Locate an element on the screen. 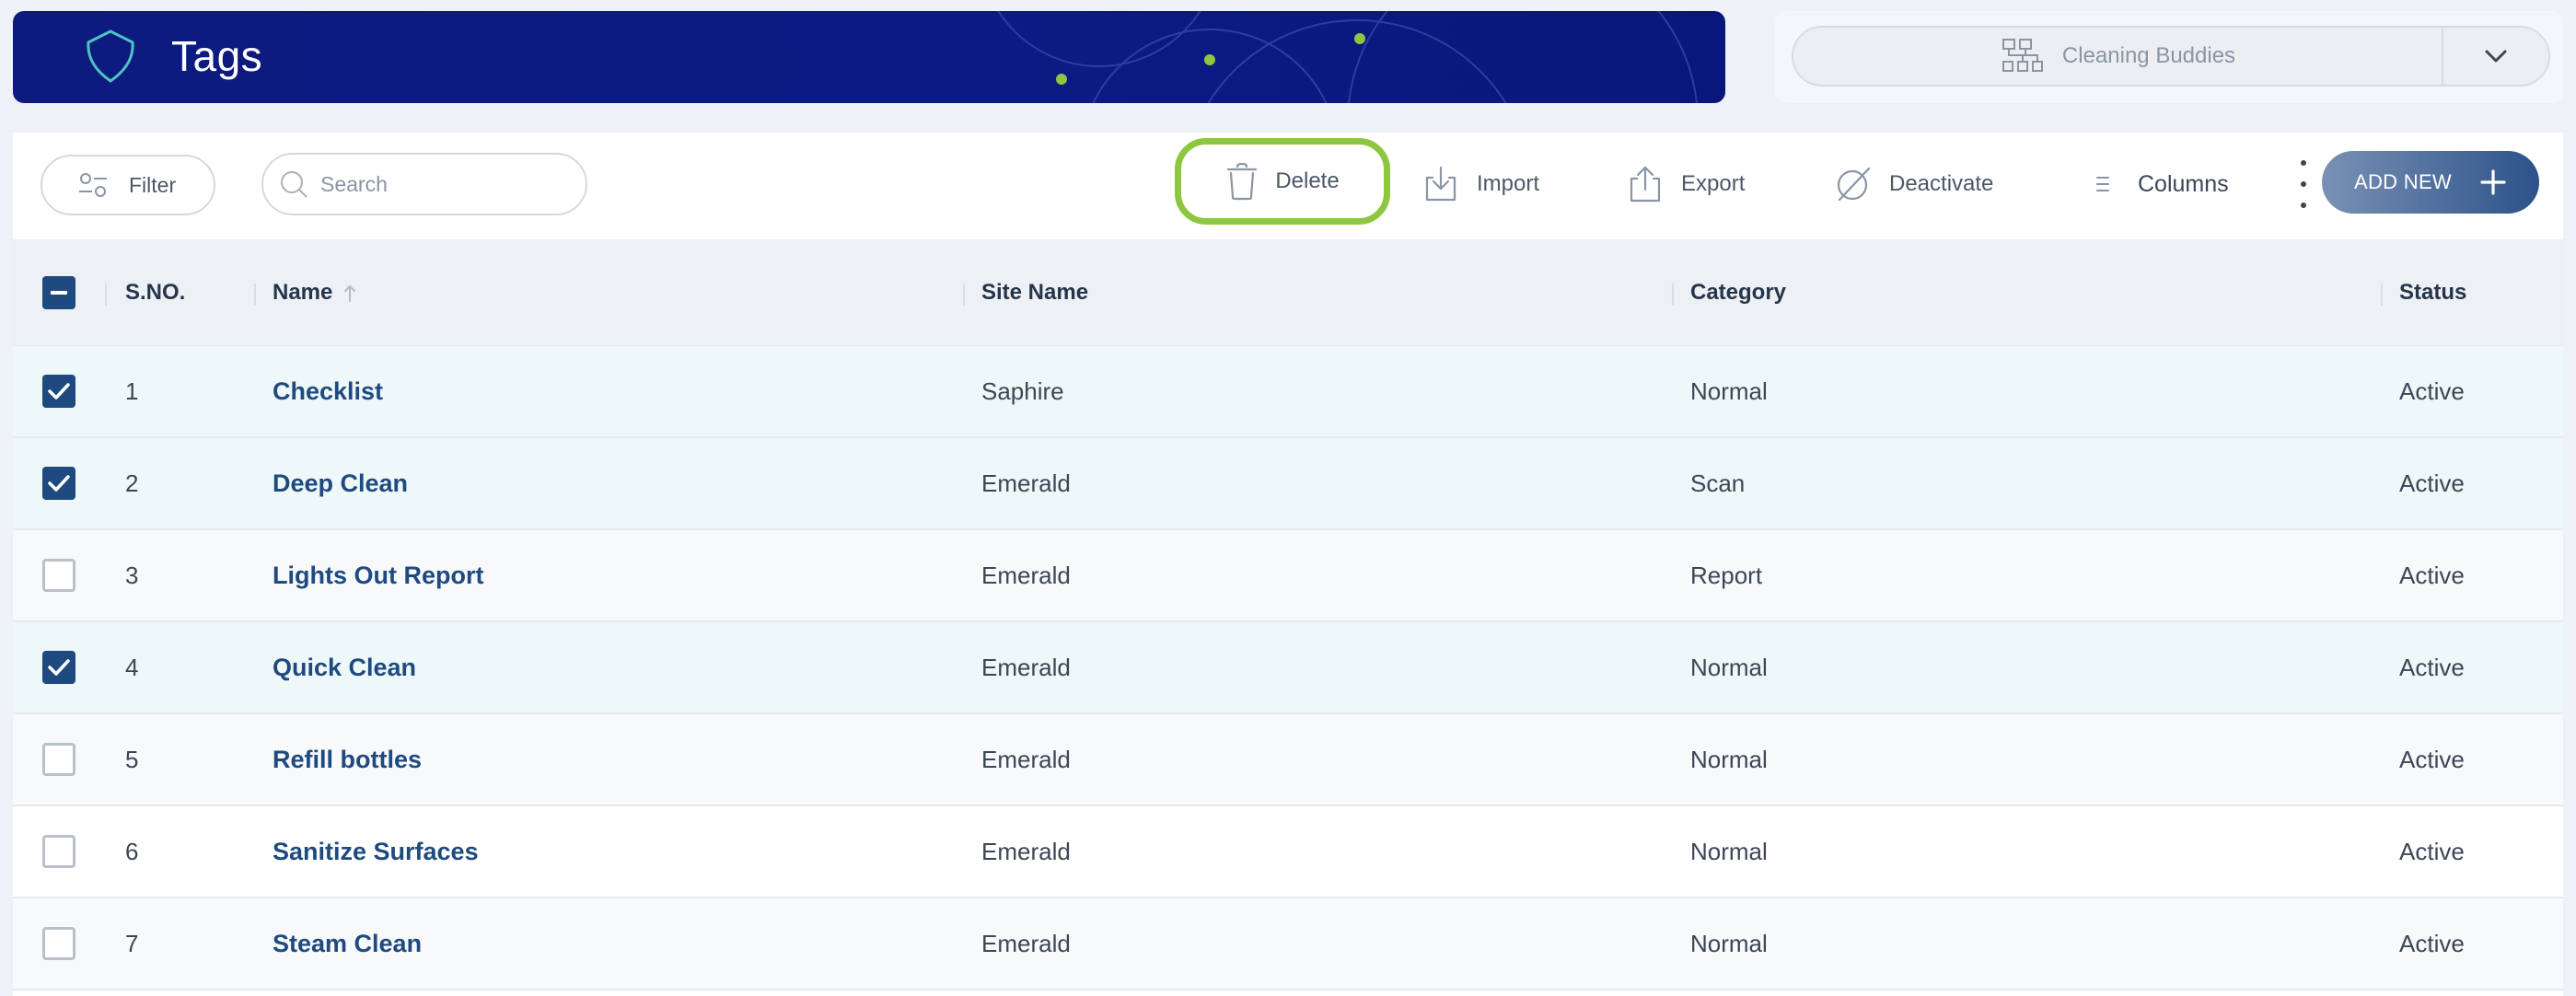 The height and width of the screenshot is (996, 2576). site-selector-toggle is located at coordinates (2495, 56).